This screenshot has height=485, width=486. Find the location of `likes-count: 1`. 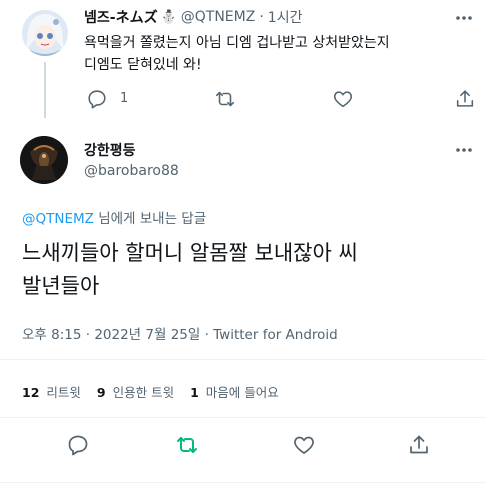

likes-count: 1 is located at coordinates (194, 392).